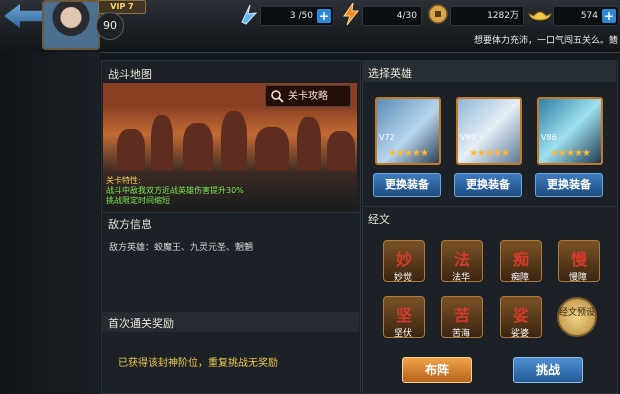  Describe the element at coordinates (249, 14) in the screenshot. I see `stamina-icon` at that location.